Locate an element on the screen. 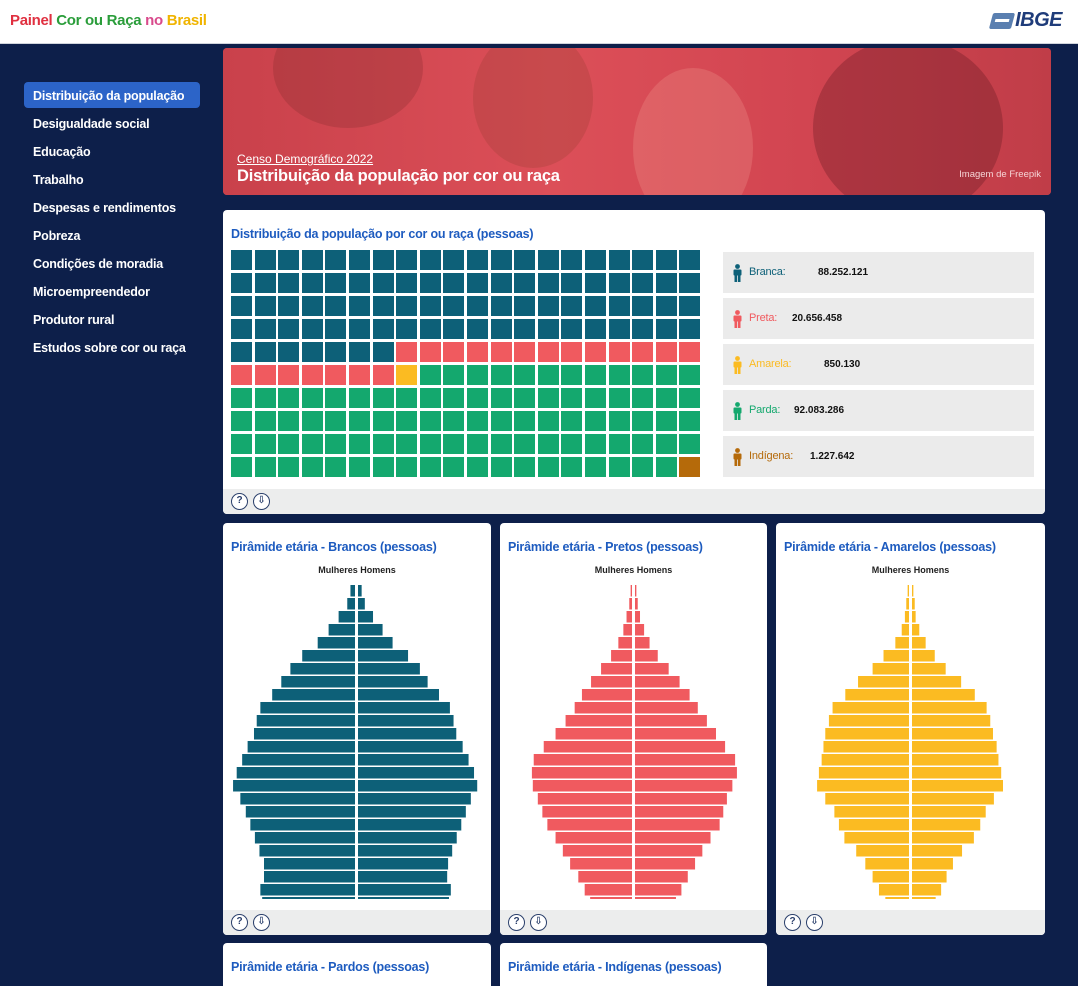 The height and width of the screenshot is (986, 1078). download-icon: ⇩ is located at coordinates (261, 501).